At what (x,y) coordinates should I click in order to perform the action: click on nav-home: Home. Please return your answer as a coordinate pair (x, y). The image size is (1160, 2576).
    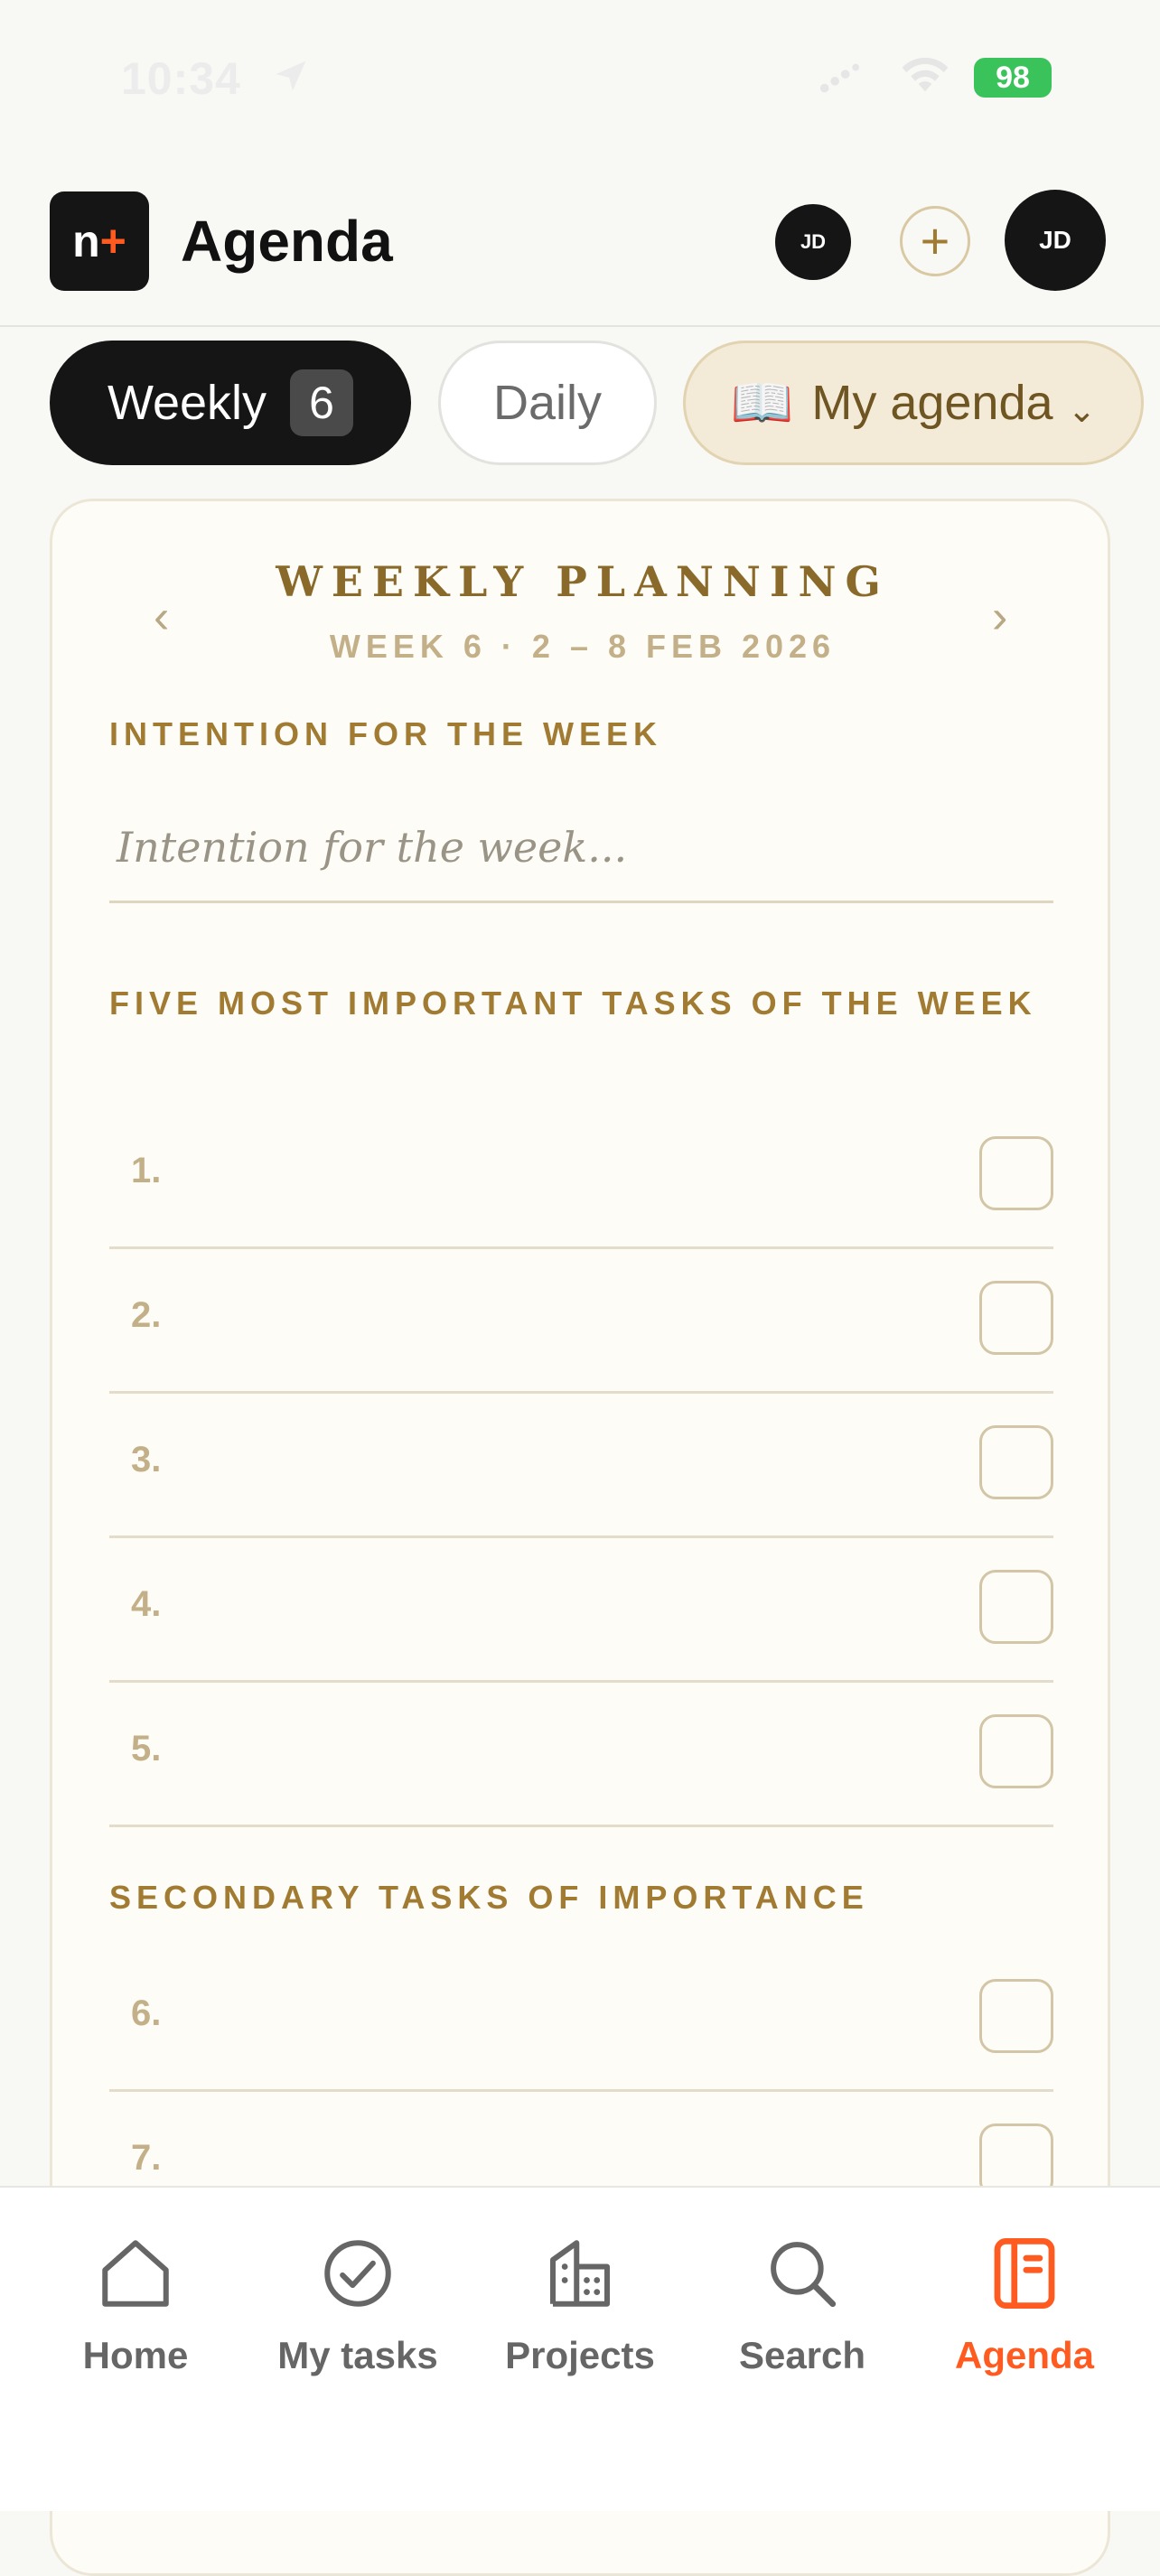
    Looking at the image, I should click on (136, 2305).